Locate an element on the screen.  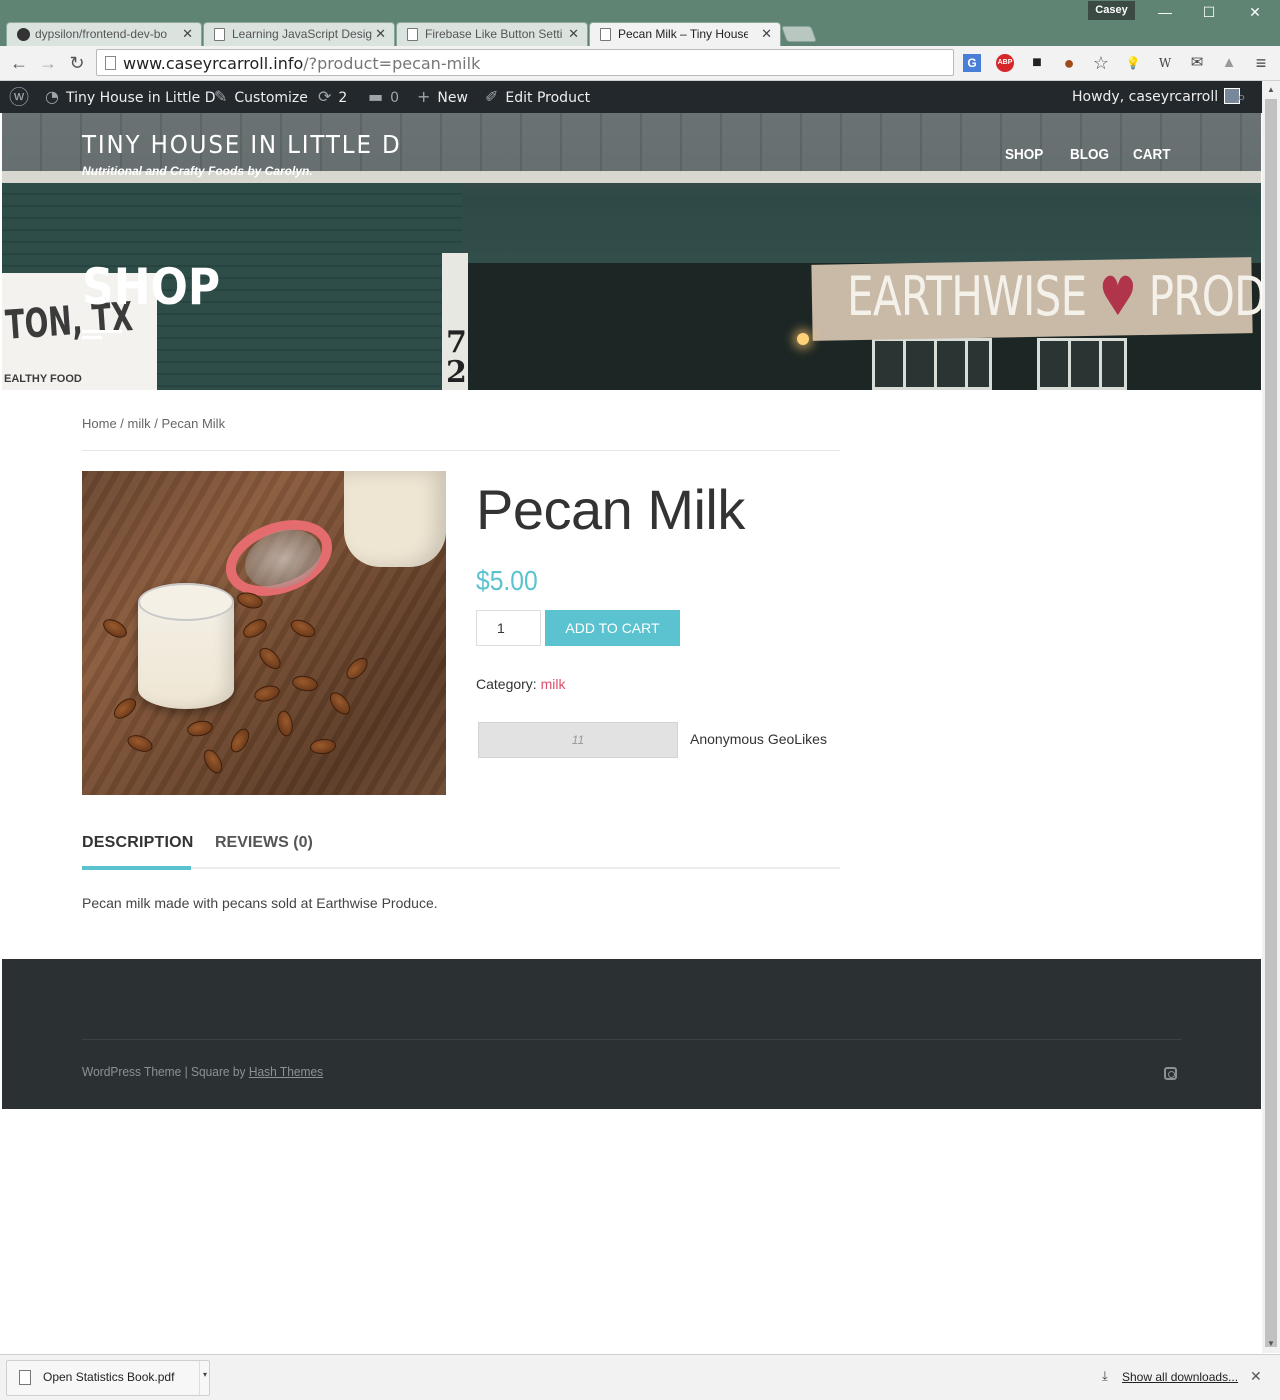
browser-tab-pecan-milk: Pecan Milk – Tiny House i ✕ is located at coordinates (685, 34).